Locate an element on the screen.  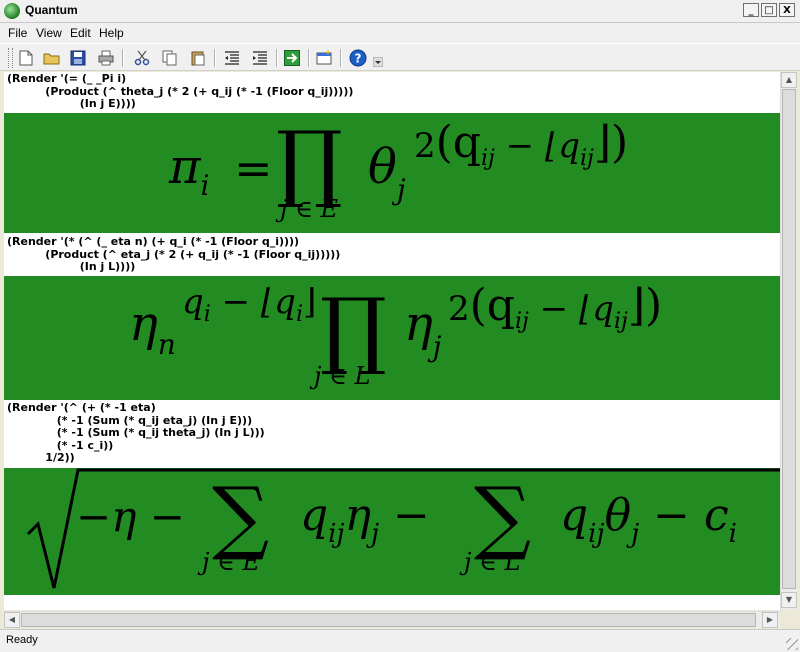
indent-more-icon is located at coordinates (260, 58).